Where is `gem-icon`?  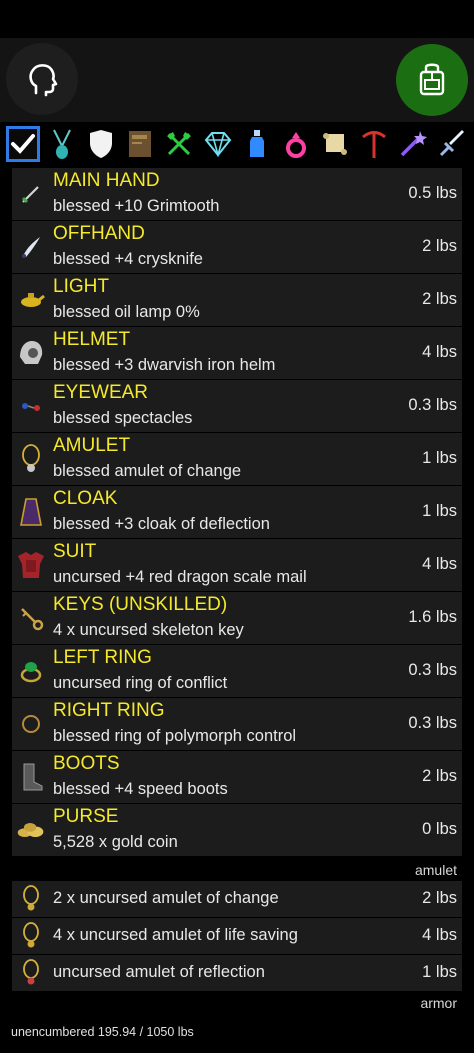 gem-icon is located at coordinates (218, 144).